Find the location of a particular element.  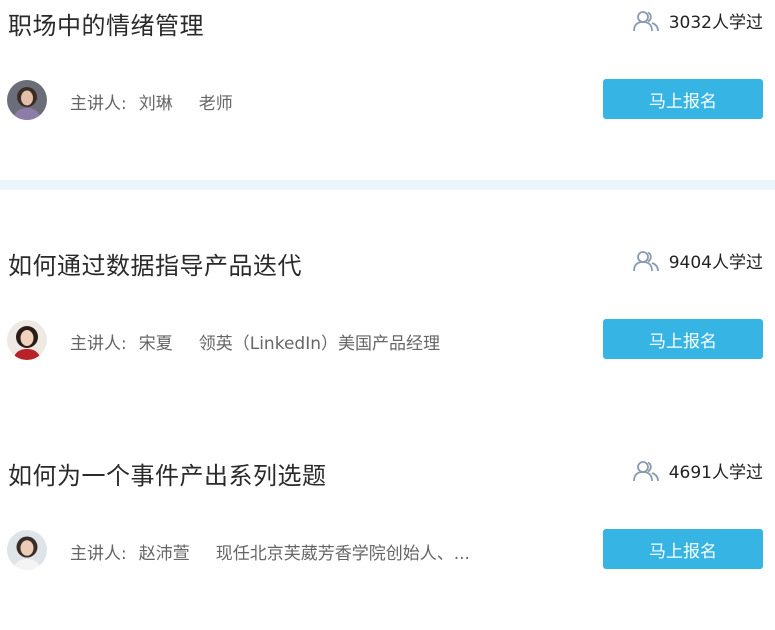

lecturer-name: 宋夏 is located at coordinates (155, 344).